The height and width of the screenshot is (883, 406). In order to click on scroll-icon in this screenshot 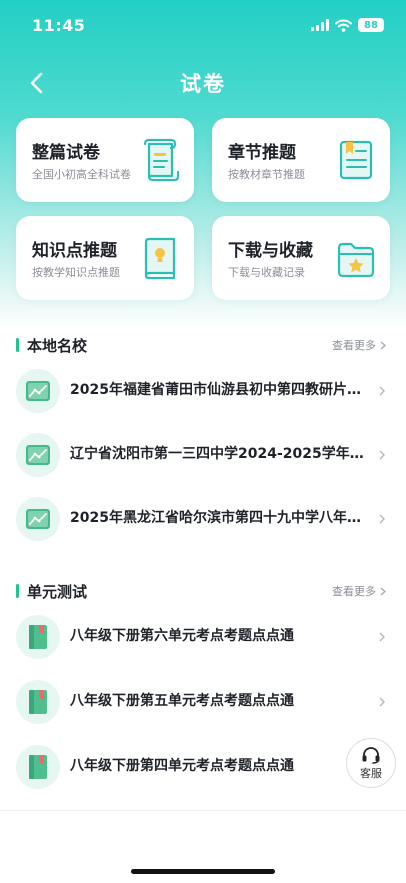, I will do `click(161, 160)`.